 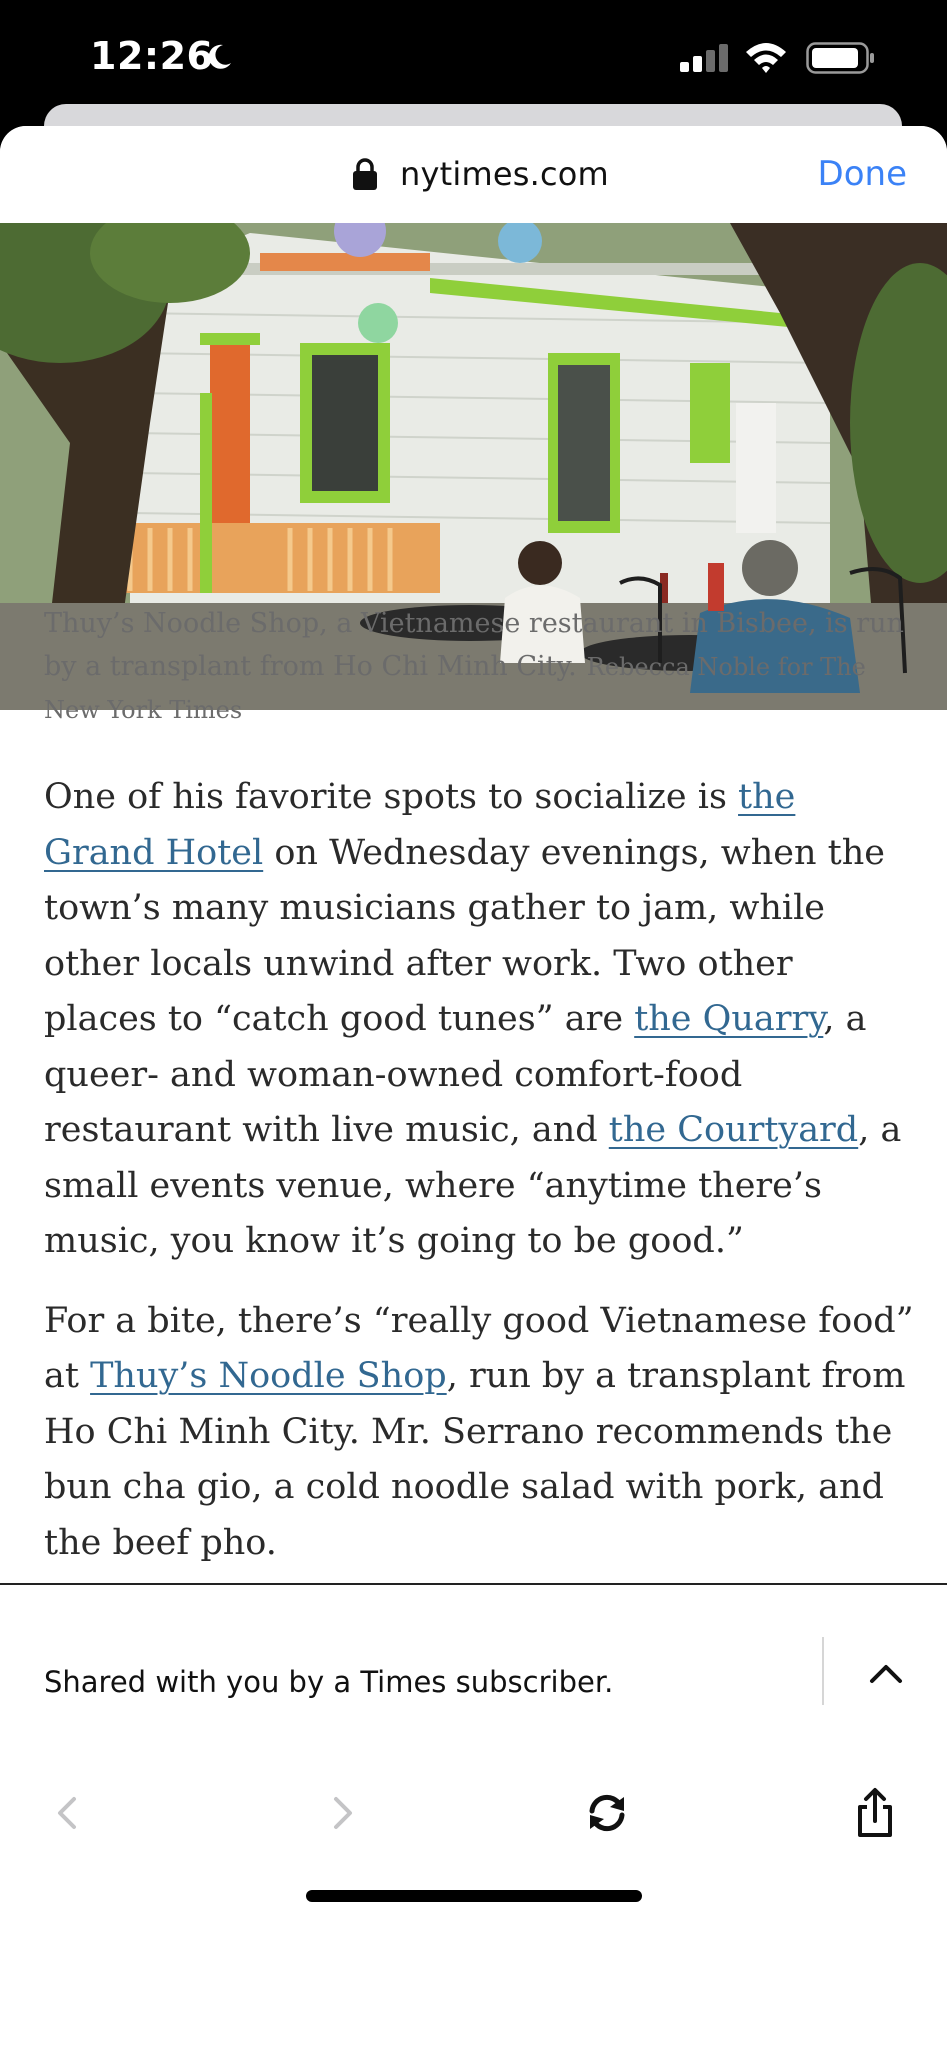 I want to click on moon-icon, so click(x=219, y=56).